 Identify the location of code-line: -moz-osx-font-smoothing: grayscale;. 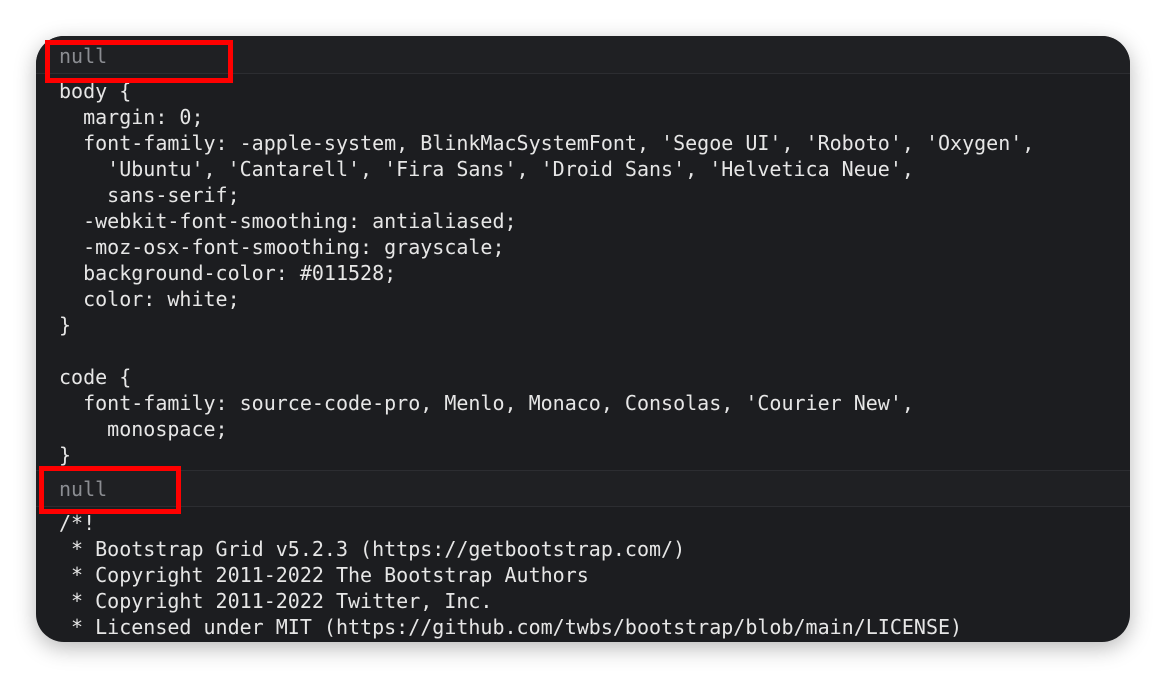
(282, 247).